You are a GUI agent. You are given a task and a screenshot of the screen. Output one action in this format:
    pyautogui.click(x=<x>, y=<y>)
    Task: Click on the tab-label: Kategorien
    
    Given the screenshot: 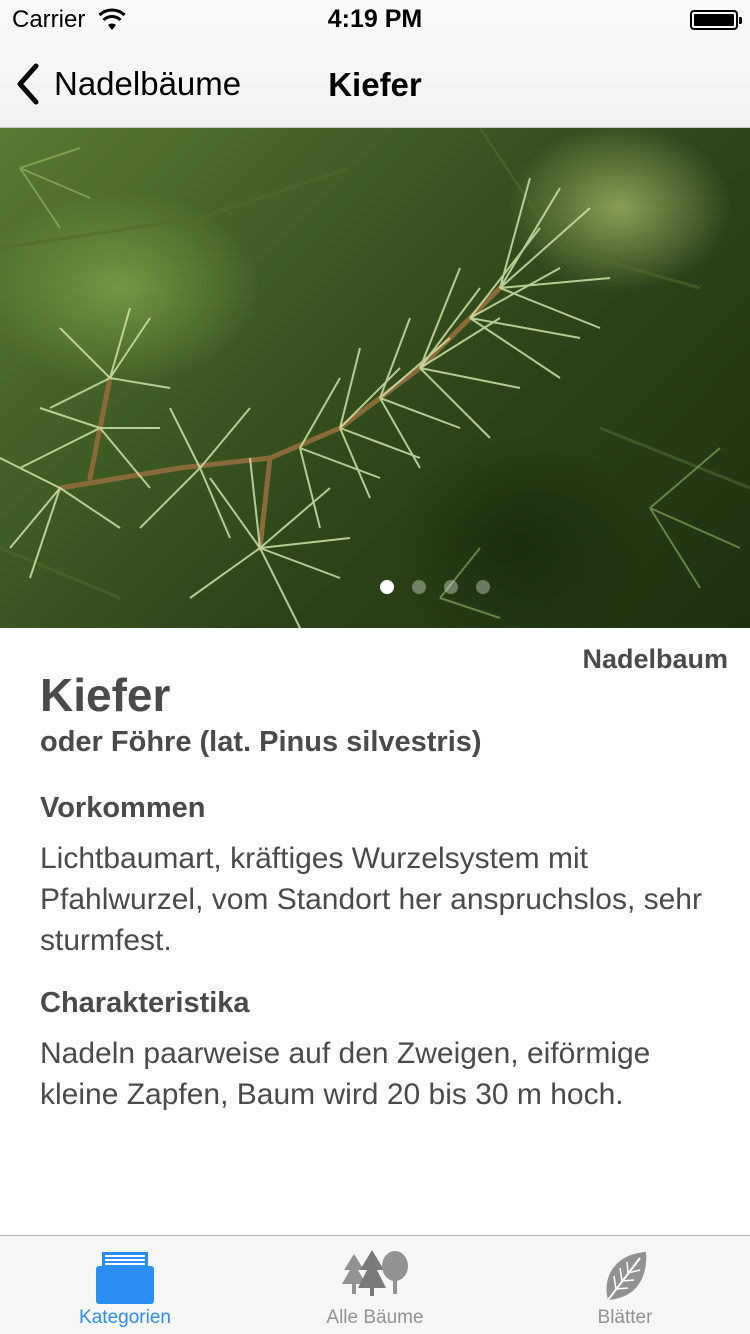 What is the action you would take?
    pyautogui.click(x=125, y=1317)
    